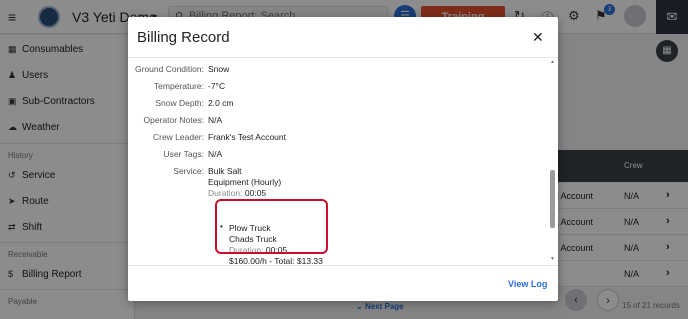 The width and height of the screenshot is (688, 319). I want to click on divider, so click(343, 265).